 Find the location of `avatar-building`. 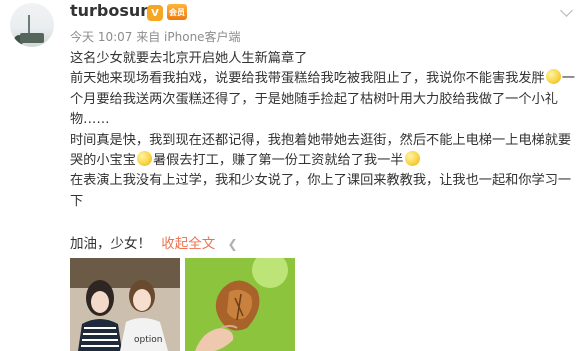

avatar-building is located at coordinates (32, 38).